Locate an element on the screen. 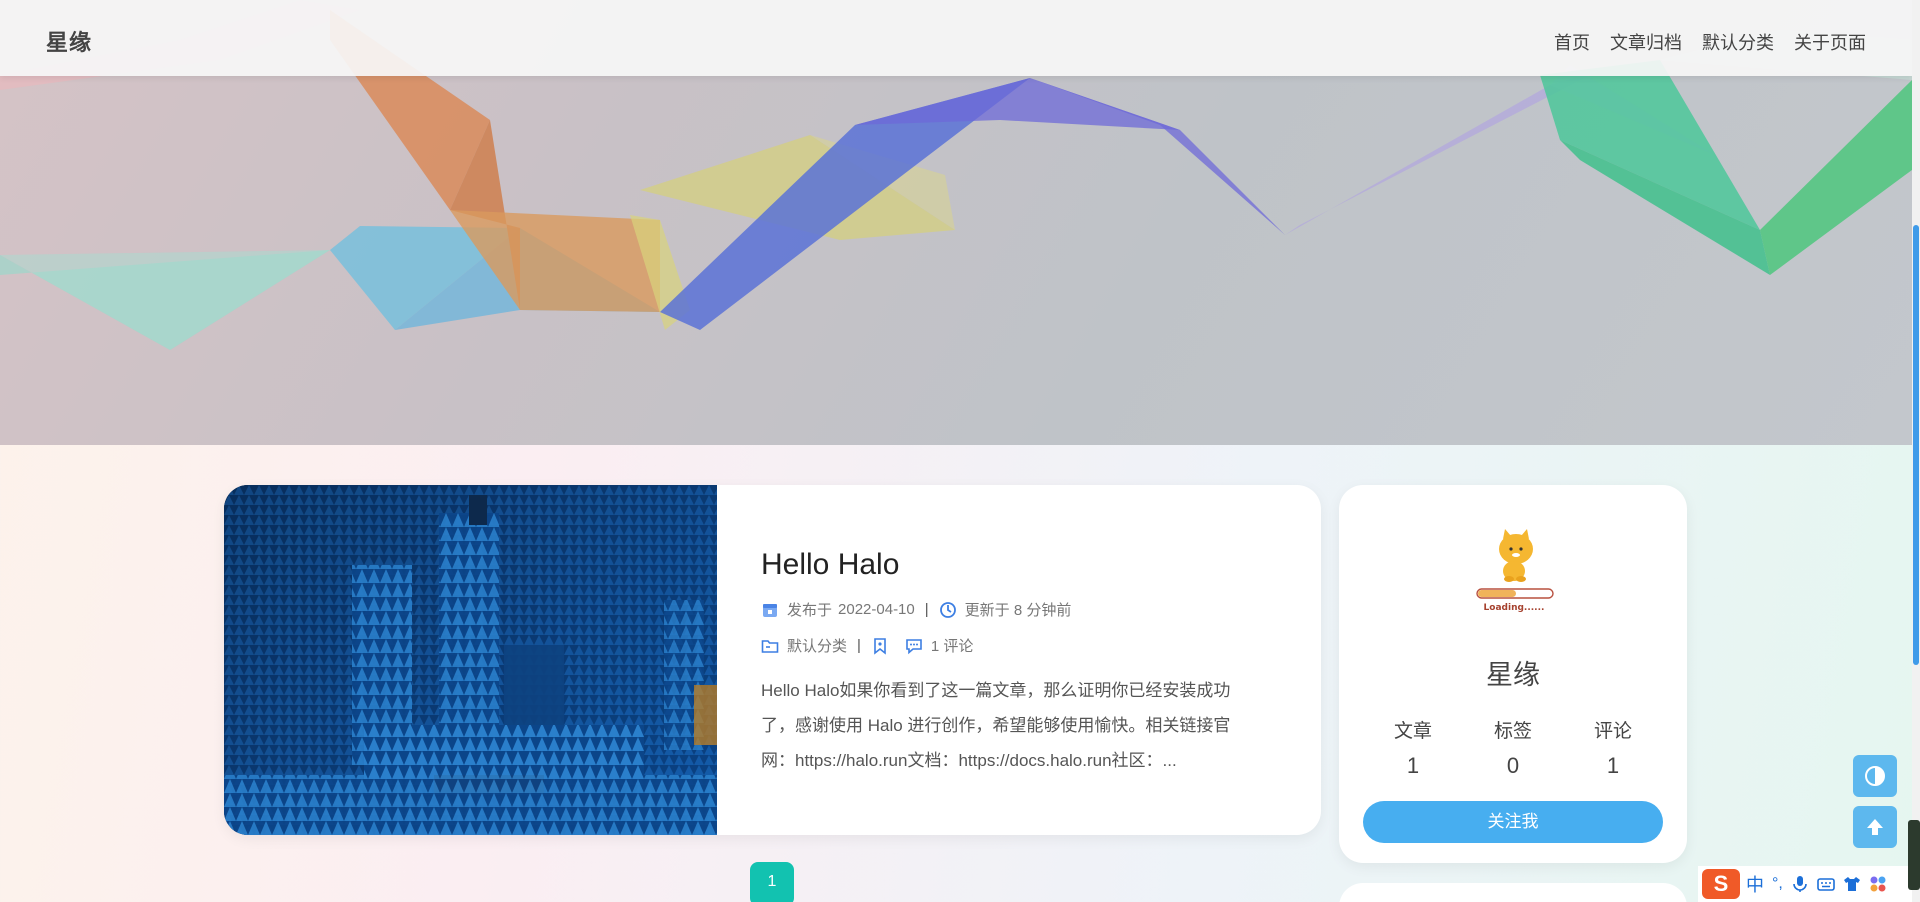  folder-icon is located at coordinates (770, 646).